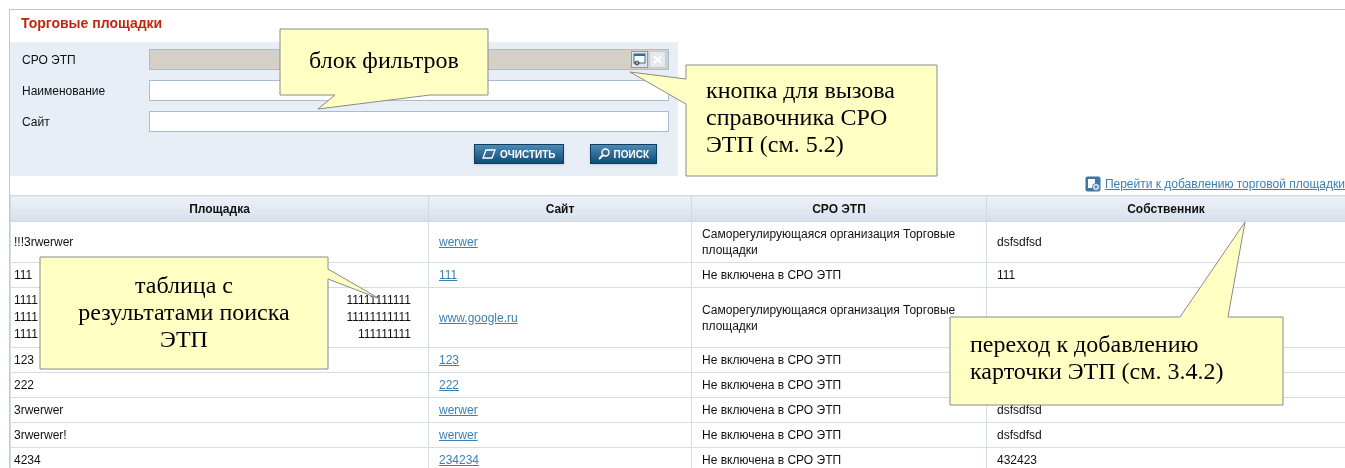 The height and width of the screenshot is (468, 1345). I want to click on tooltip-text: блок фильтров, so click(384, 60).